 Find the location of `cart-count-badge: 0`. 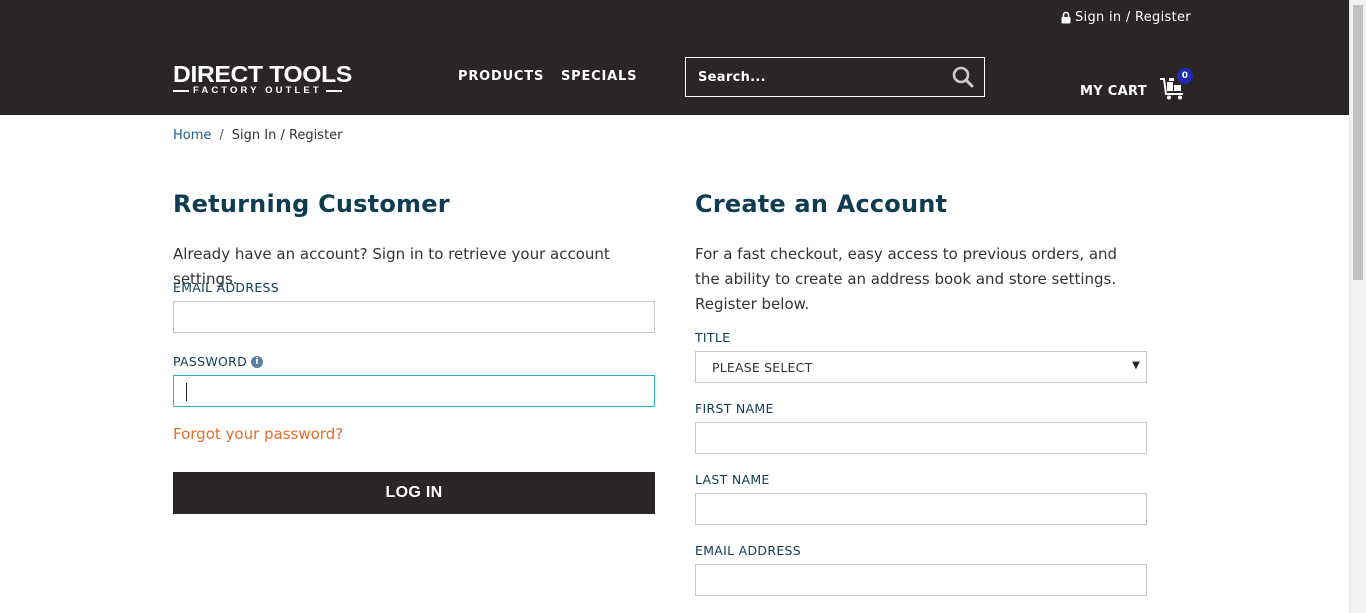

cart-count-badge: 0 is located at coordinates (1184, 76).